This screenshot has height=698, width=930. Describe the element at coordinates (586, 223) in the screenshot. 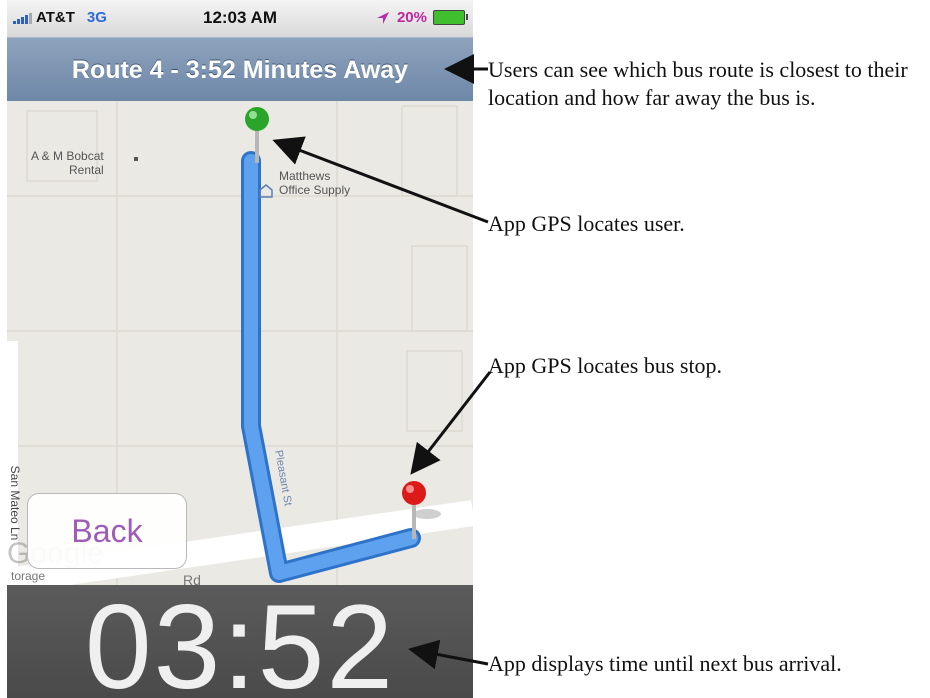

I see `annotation-user-gps: App GPS locates user.` at that location.